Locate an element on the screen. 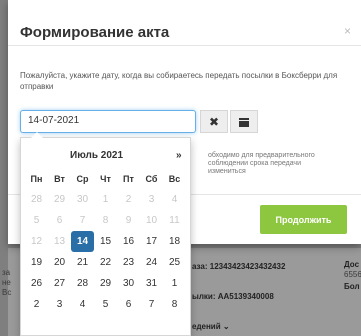 This screenshot has height=336, width=361. bg-more-link: едений ⌄ is located at coordinates (211, 326).